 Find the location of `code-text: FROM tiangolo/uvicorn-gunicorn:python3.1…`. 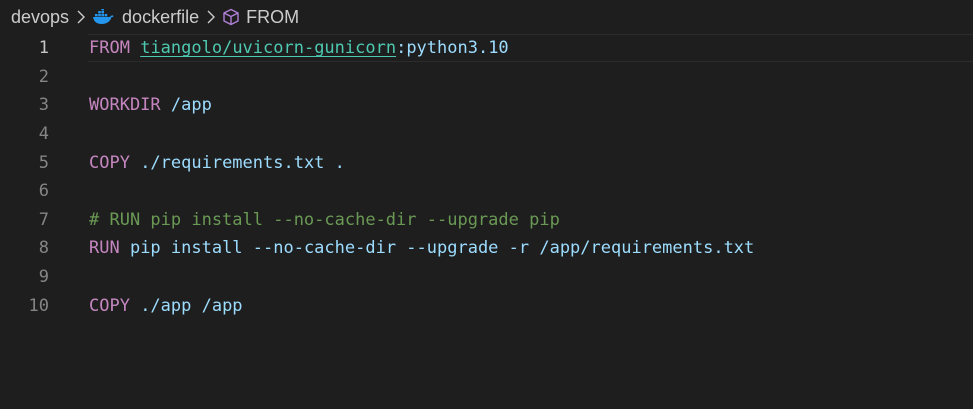

code-text: FROM tiangolo/uvicorn-gunicorn:python3.1… is located at coordinates (299, 48).